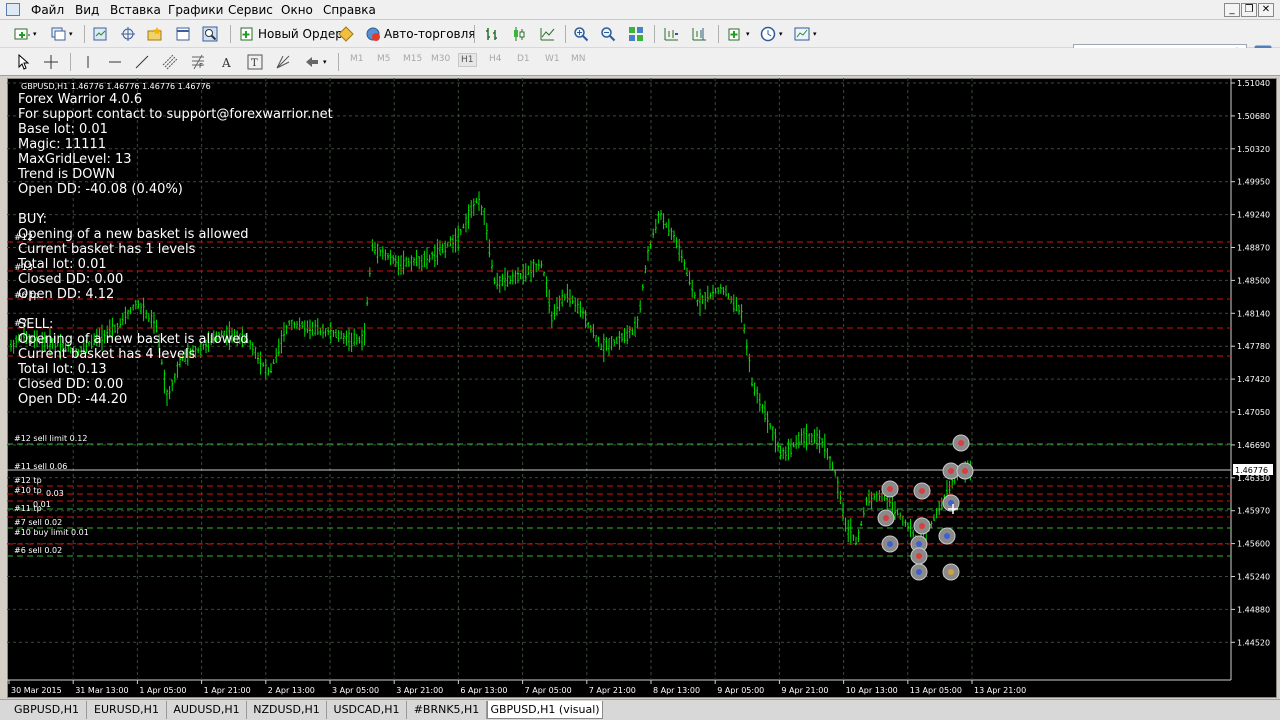  Describe the element at coordinates (51, 62) in the screenshot. I see `crosshair-tool` at that location.